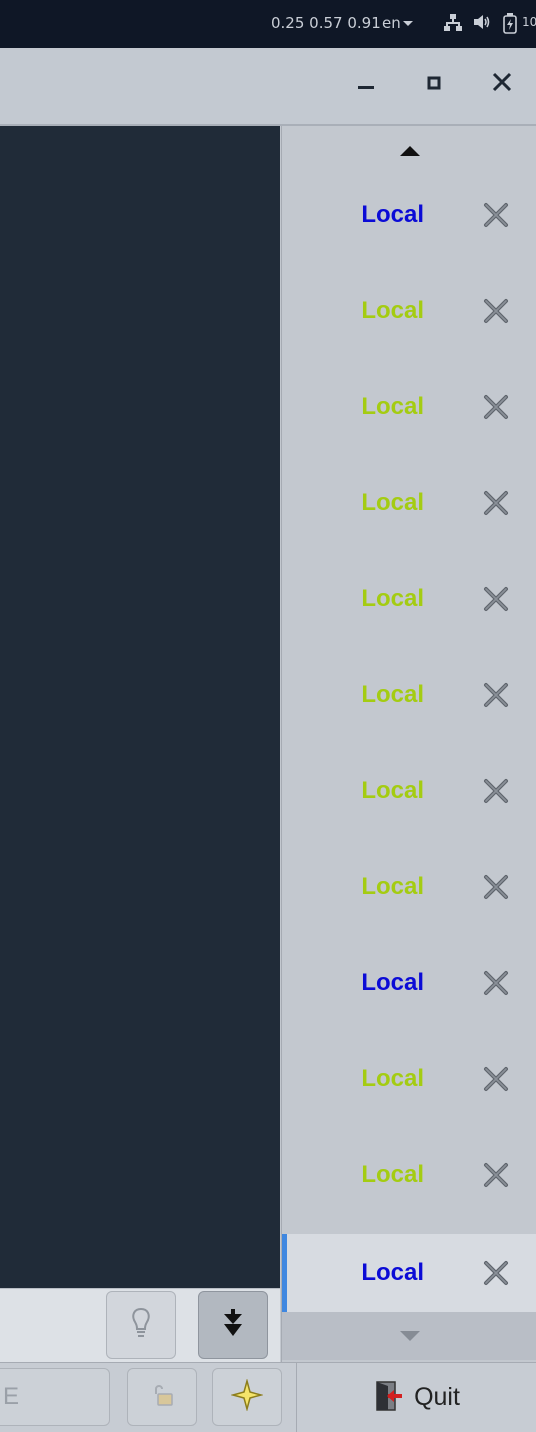 The image size is (536, 1432). I want to click on left-toolbar, so click(140, 1325).